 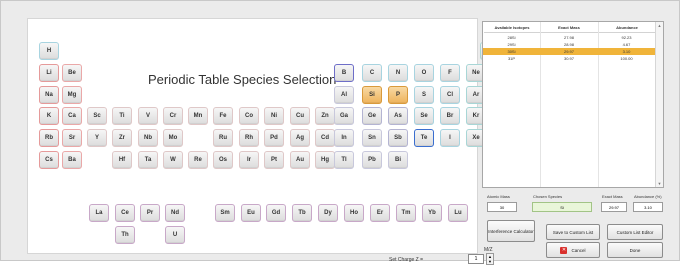 I want to click on element-ce: Ce, so click(x=125, y=213).